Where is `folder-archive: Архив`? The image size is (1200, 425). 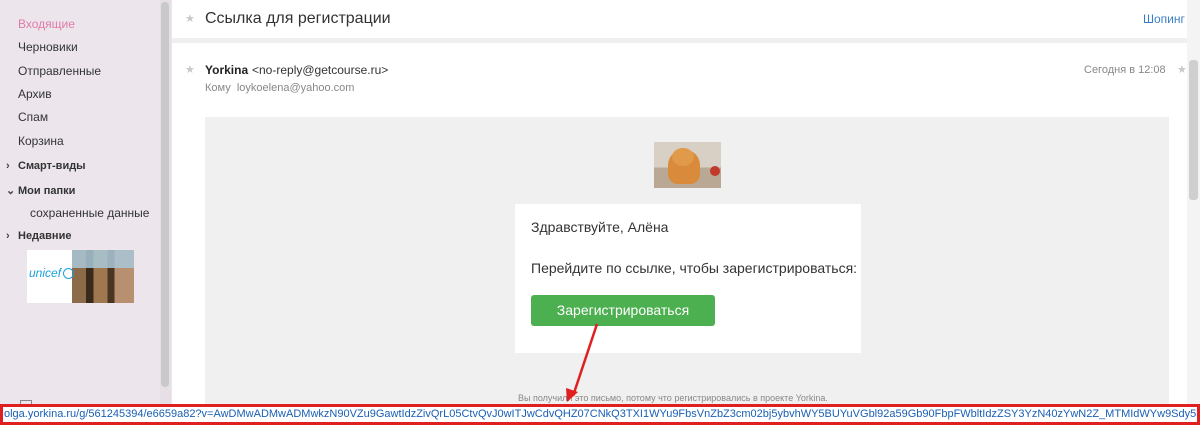
folder-archive: Архив is located at coordinates (35, 94).